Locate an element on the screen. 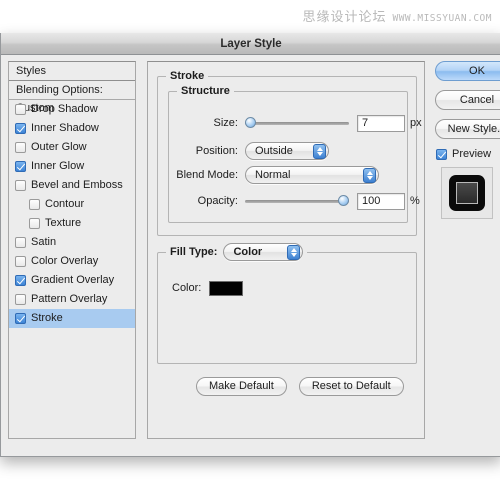 This screenshot has height=500, width=500. dialog-title: Layer Style is located at coordinates (251, 43).